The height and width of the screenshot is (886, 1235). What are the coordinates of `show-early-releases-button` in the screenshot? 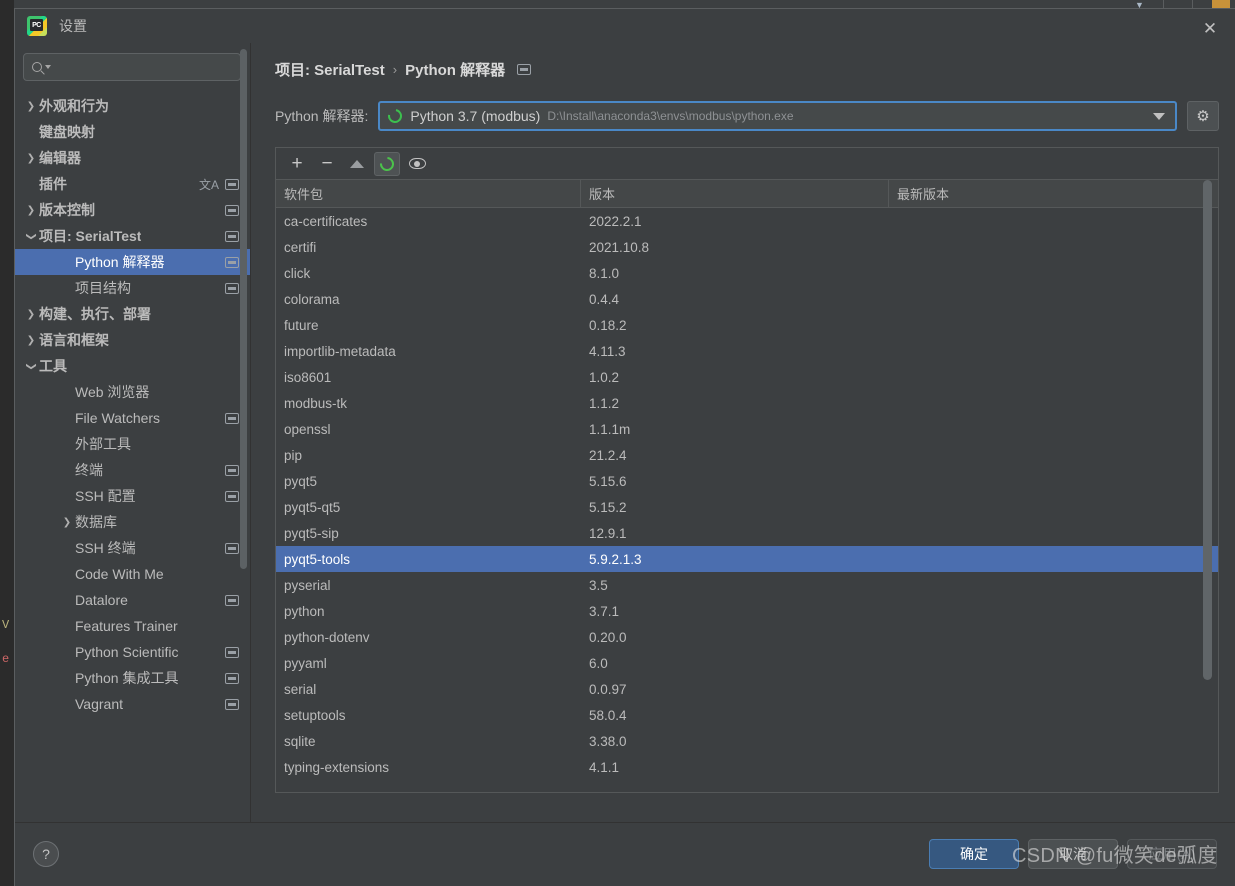 It's located at (417, 164).